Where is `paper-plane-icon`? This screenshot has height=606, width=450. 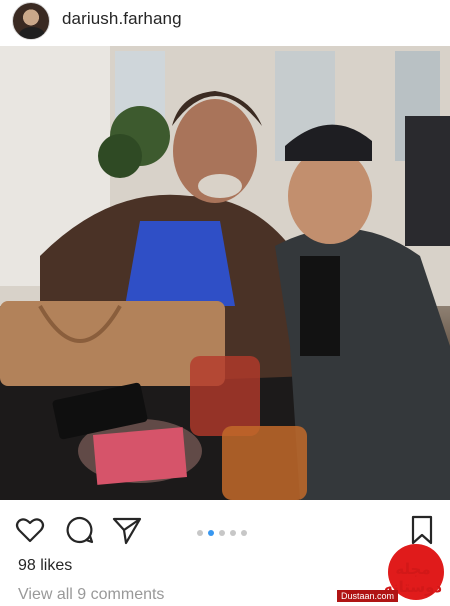
paper-plane-icon is located at coordinates (127, 530).